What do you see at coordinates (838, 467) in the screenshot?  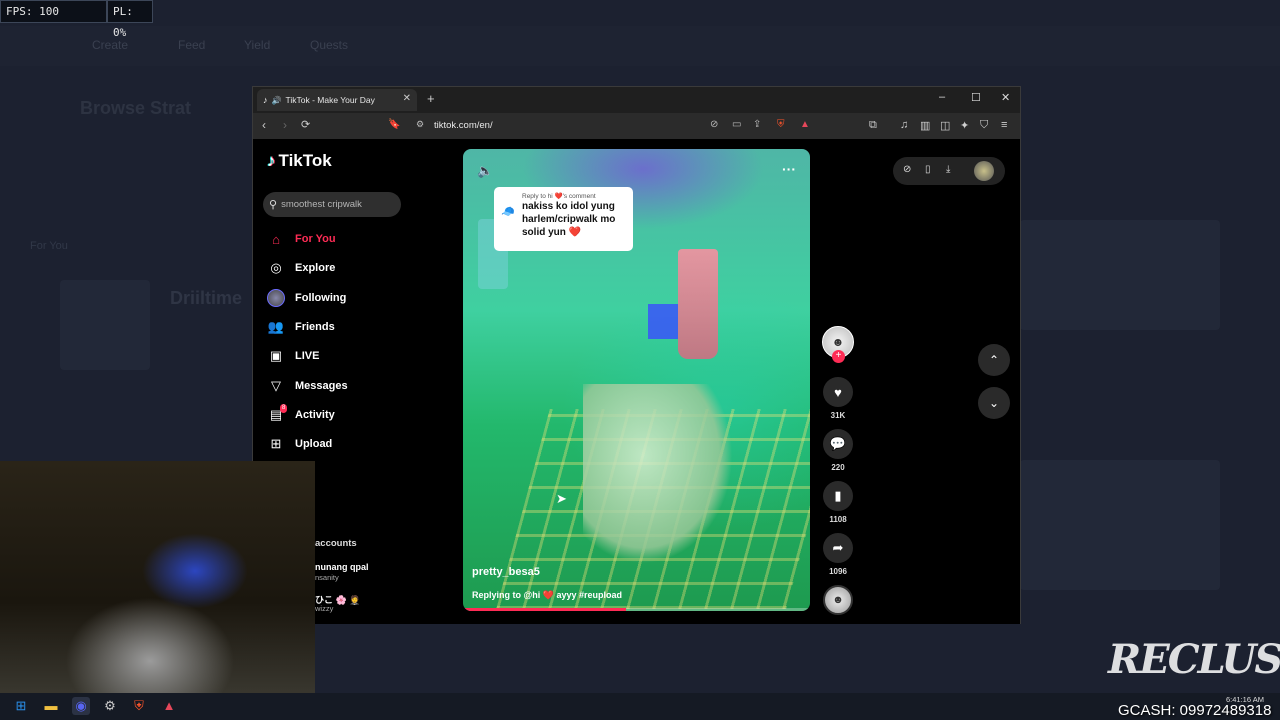 I see `comment-count: 220` at bounding box center [838, 467].